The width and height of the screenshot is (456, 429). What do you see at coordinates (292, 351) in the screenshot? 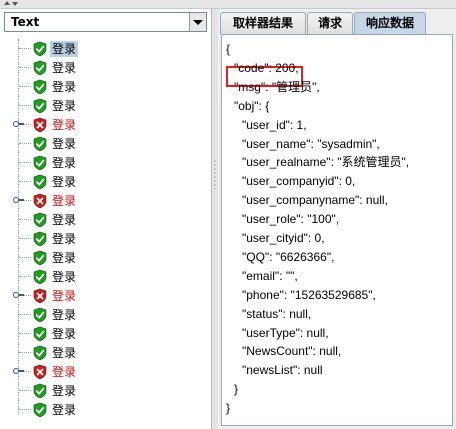
I see `response-line: "NewsCount": null,` at bounding box center [292, 351].